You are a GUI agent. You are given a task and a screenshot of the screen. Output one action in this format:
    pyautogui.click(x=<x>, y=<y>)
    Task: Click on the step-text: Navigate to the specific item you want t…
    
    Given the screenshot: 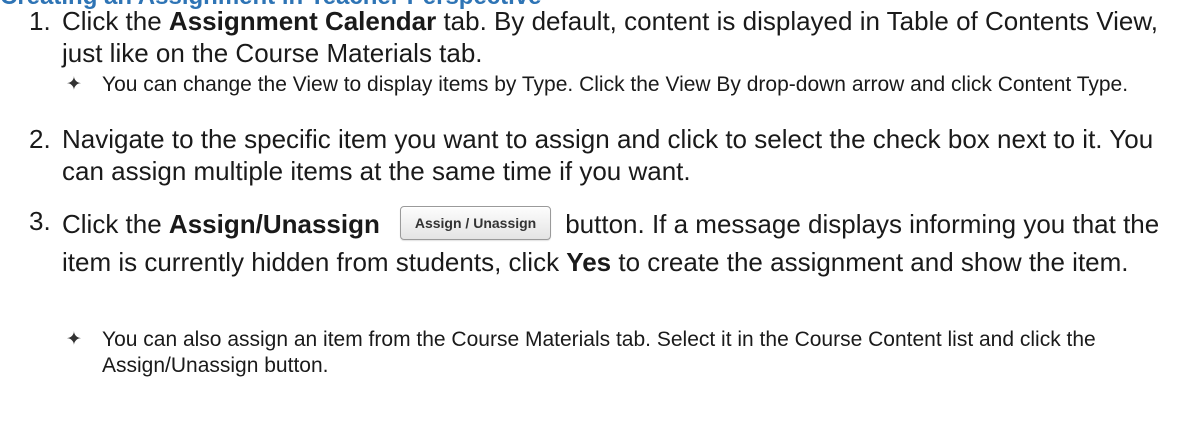 What is the action you would take?
    pyautogui.click(x=608, y=155)
    